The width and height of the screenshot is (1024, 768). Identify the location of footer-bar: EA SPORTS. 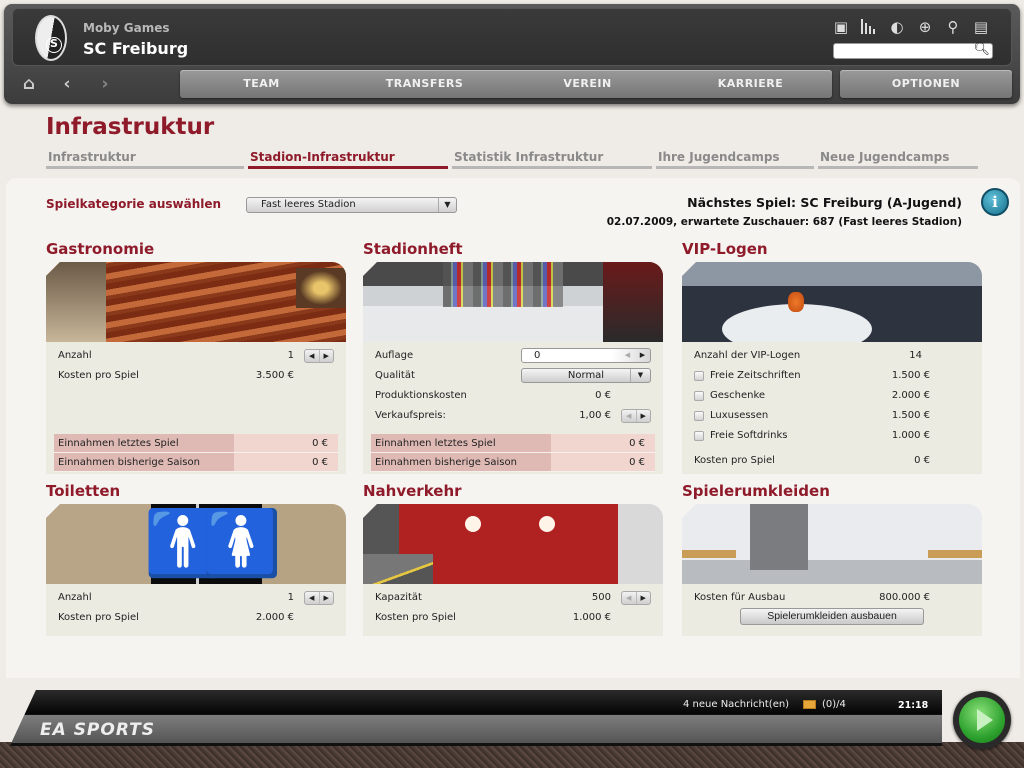
(476, 718).